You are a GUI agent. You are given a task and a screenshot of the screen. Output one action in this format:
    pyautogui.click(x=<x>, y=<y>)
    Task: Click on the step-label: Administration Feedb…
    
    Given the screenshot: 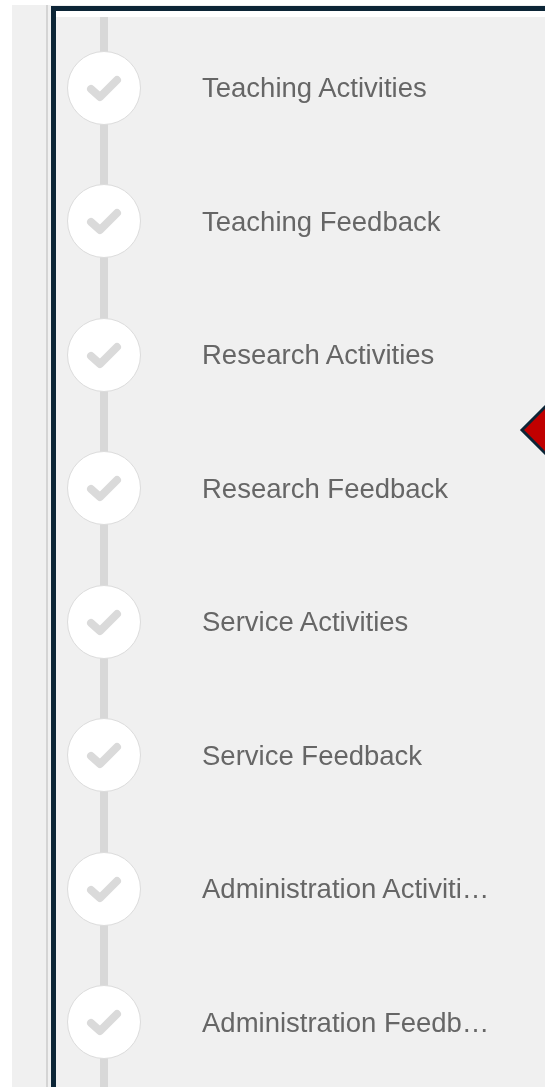 What is the action you would take?
    pyautogui.click(x=346, y=1022)
    